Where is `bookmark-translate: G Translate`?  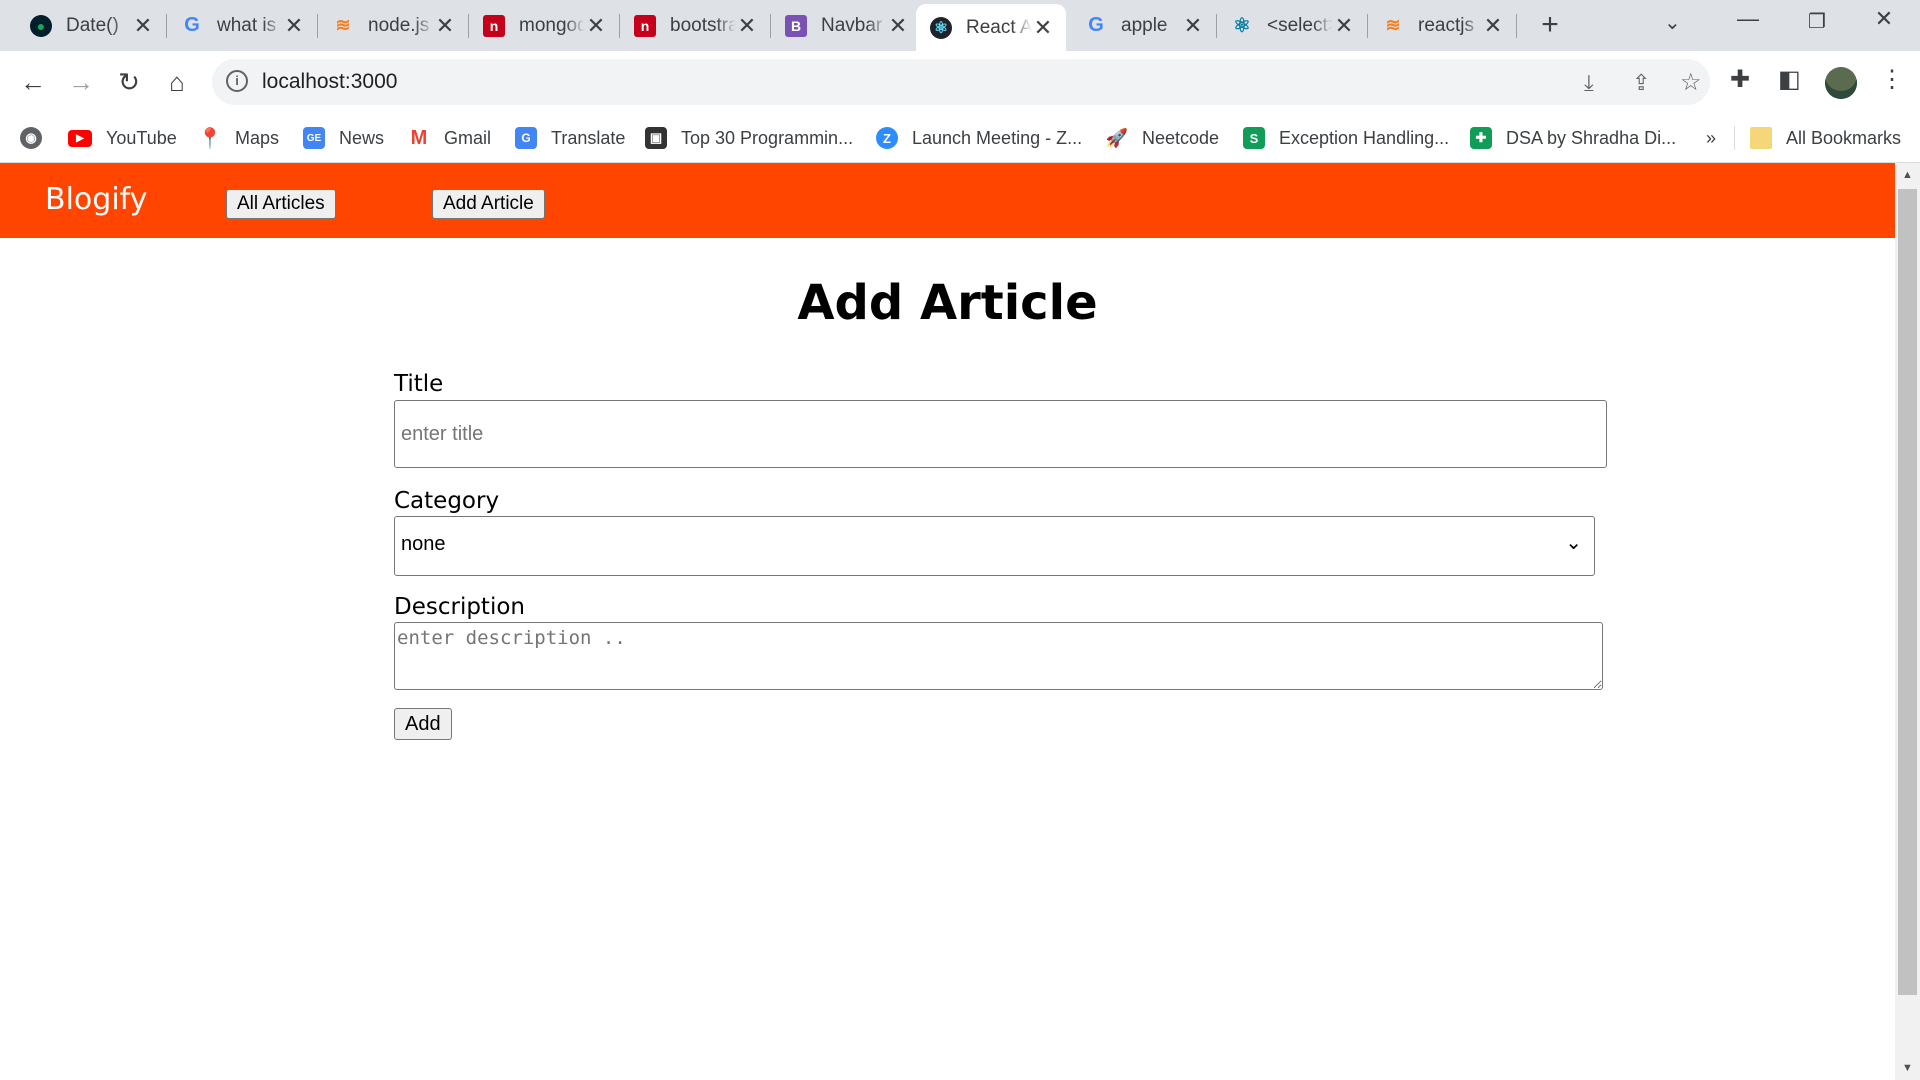 bookmark-translate: G Translate is located at coordinates (570, 138).